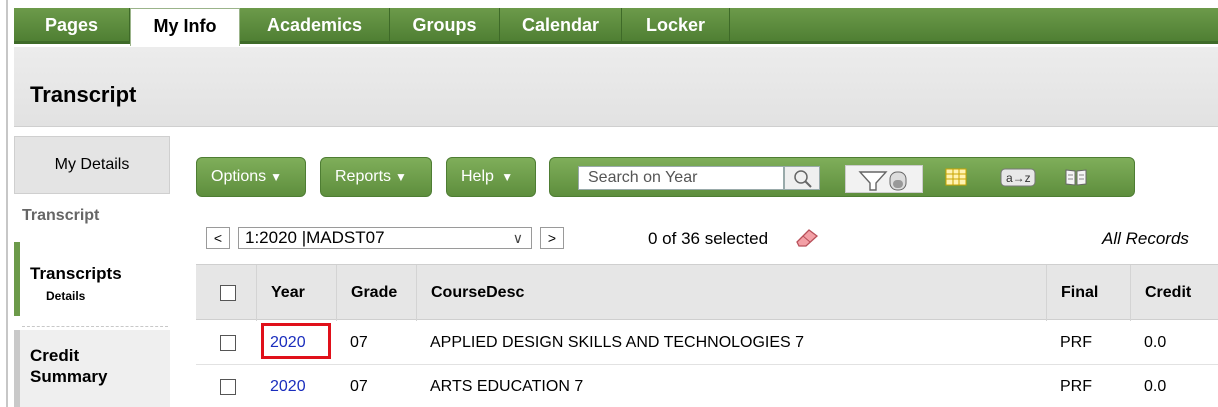  Describe the element at coordinates (76, 273) in the screenshot. I see `sidebar-item-label: Transcripts` at that location.